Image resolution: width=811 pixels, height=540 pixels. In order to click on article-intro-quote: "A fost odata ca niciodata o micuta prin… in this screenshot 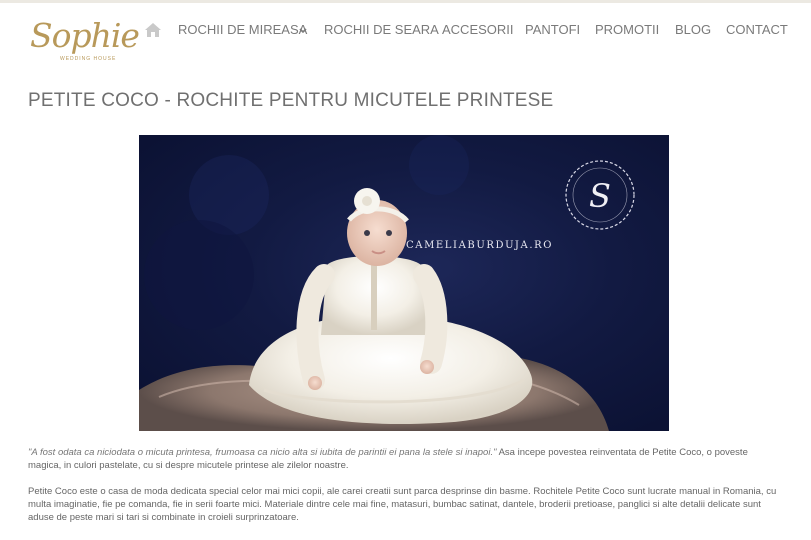, I will do `click(262, 452)`.